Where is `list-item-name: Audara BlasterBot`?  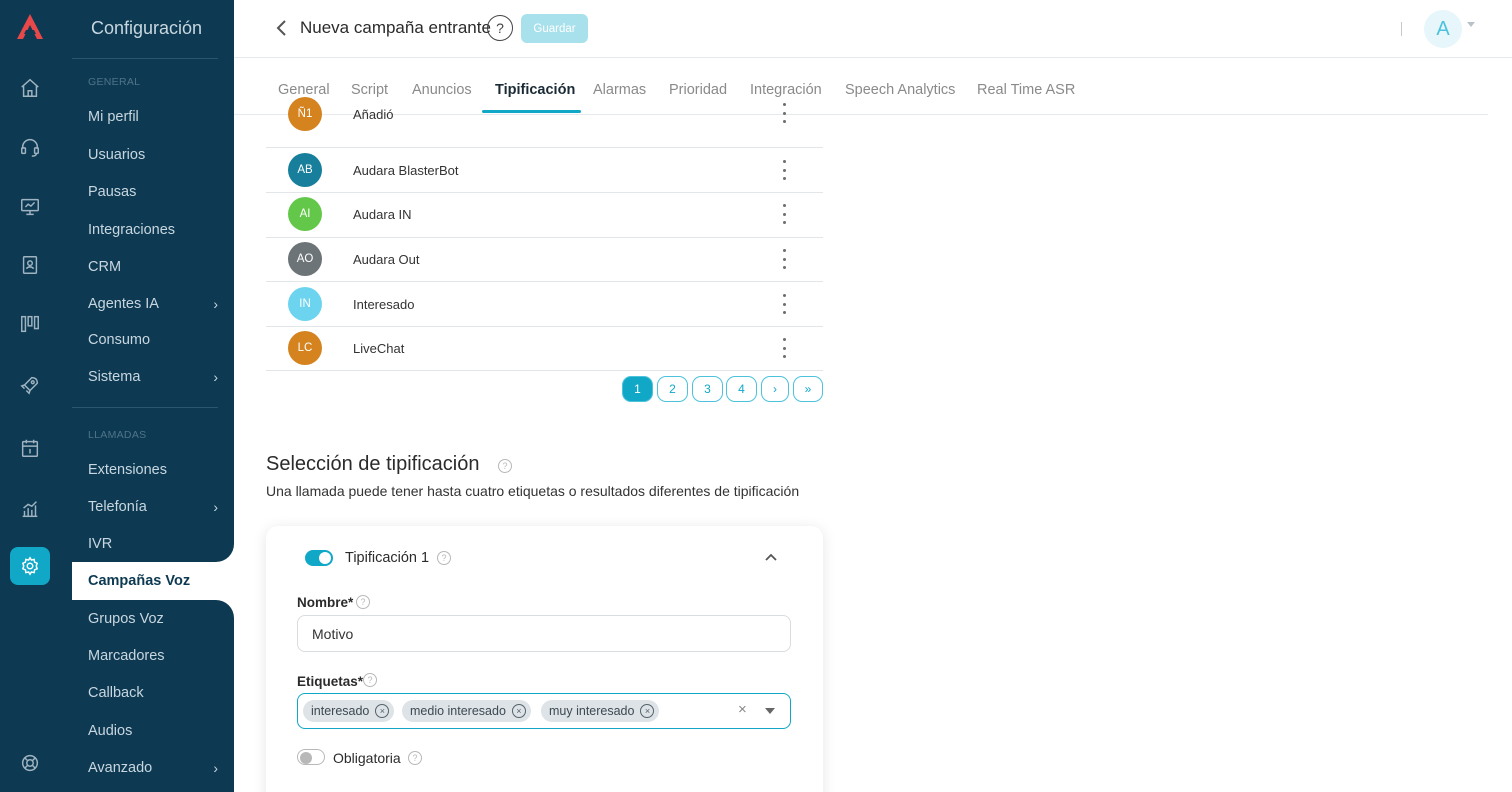
list-item-name: Audara BlasterBot is located at coordinates (406, 170).